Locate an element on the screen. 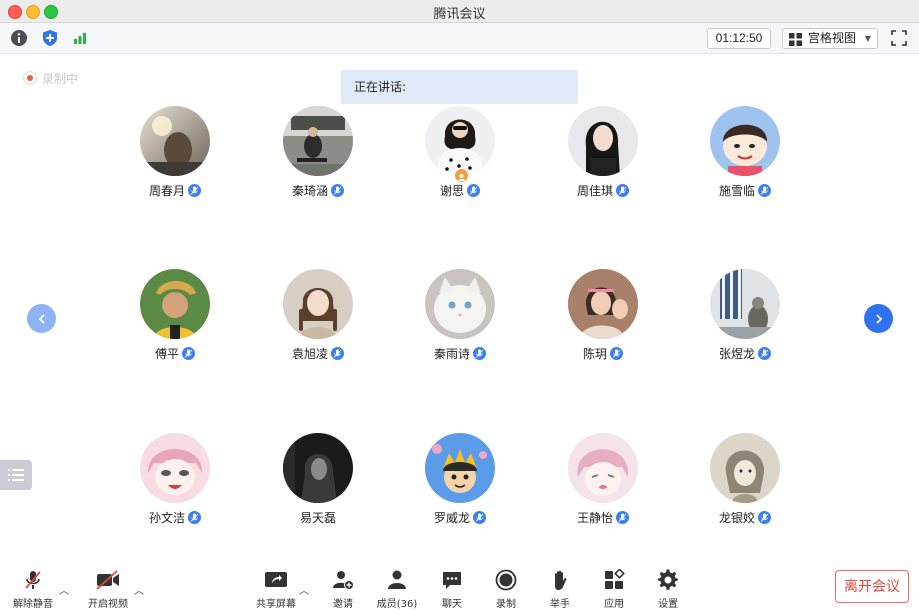  raise-hand-button: 举手 is located at coordinates (560, 589).